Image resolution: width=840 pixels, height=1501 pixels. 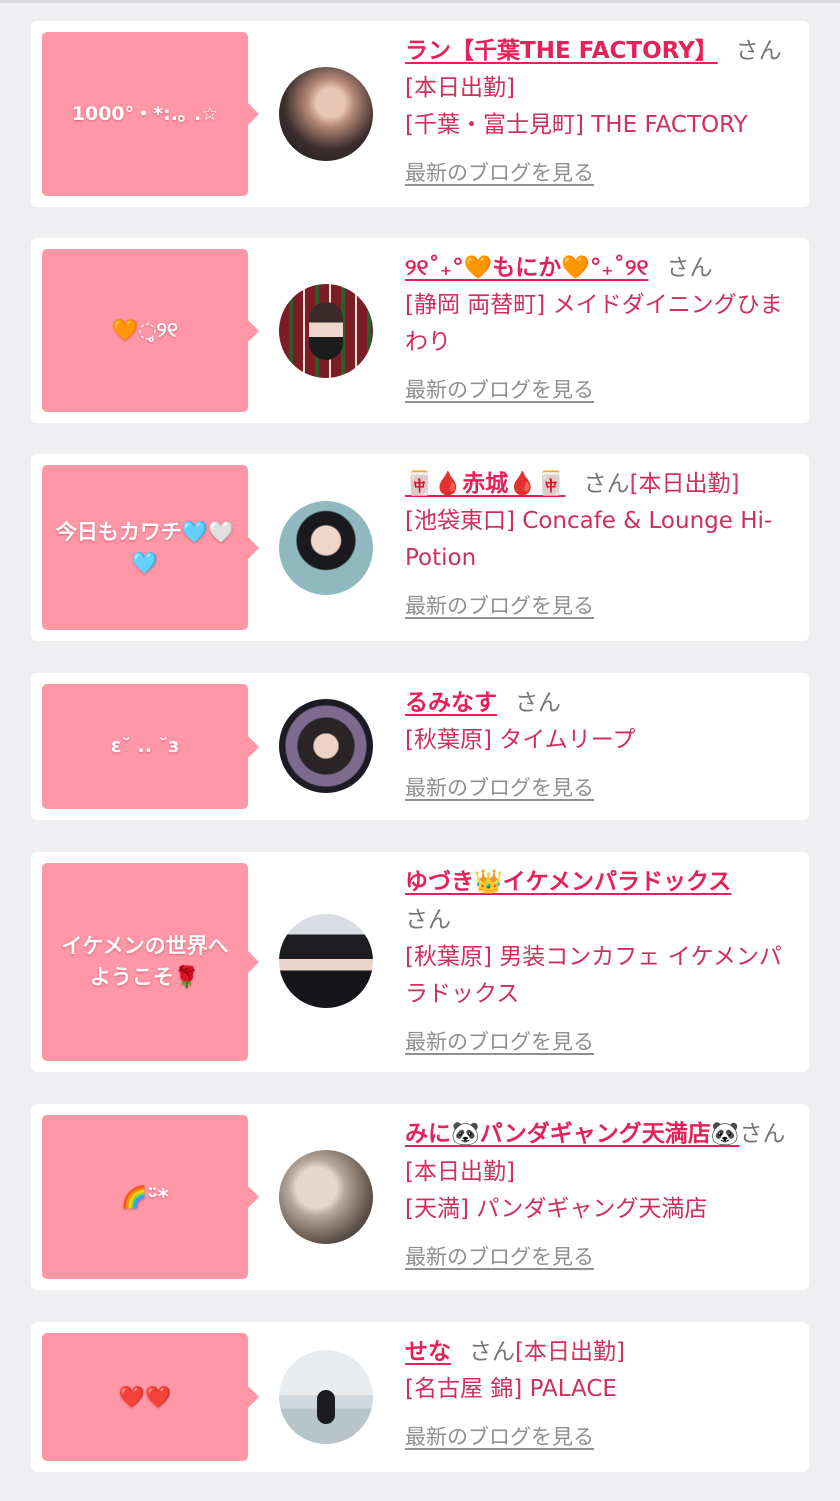 I want to click on shop-name: [秋葉原] 男装コンカフェ イケメンパラドックス, so click(x=593, y=975).